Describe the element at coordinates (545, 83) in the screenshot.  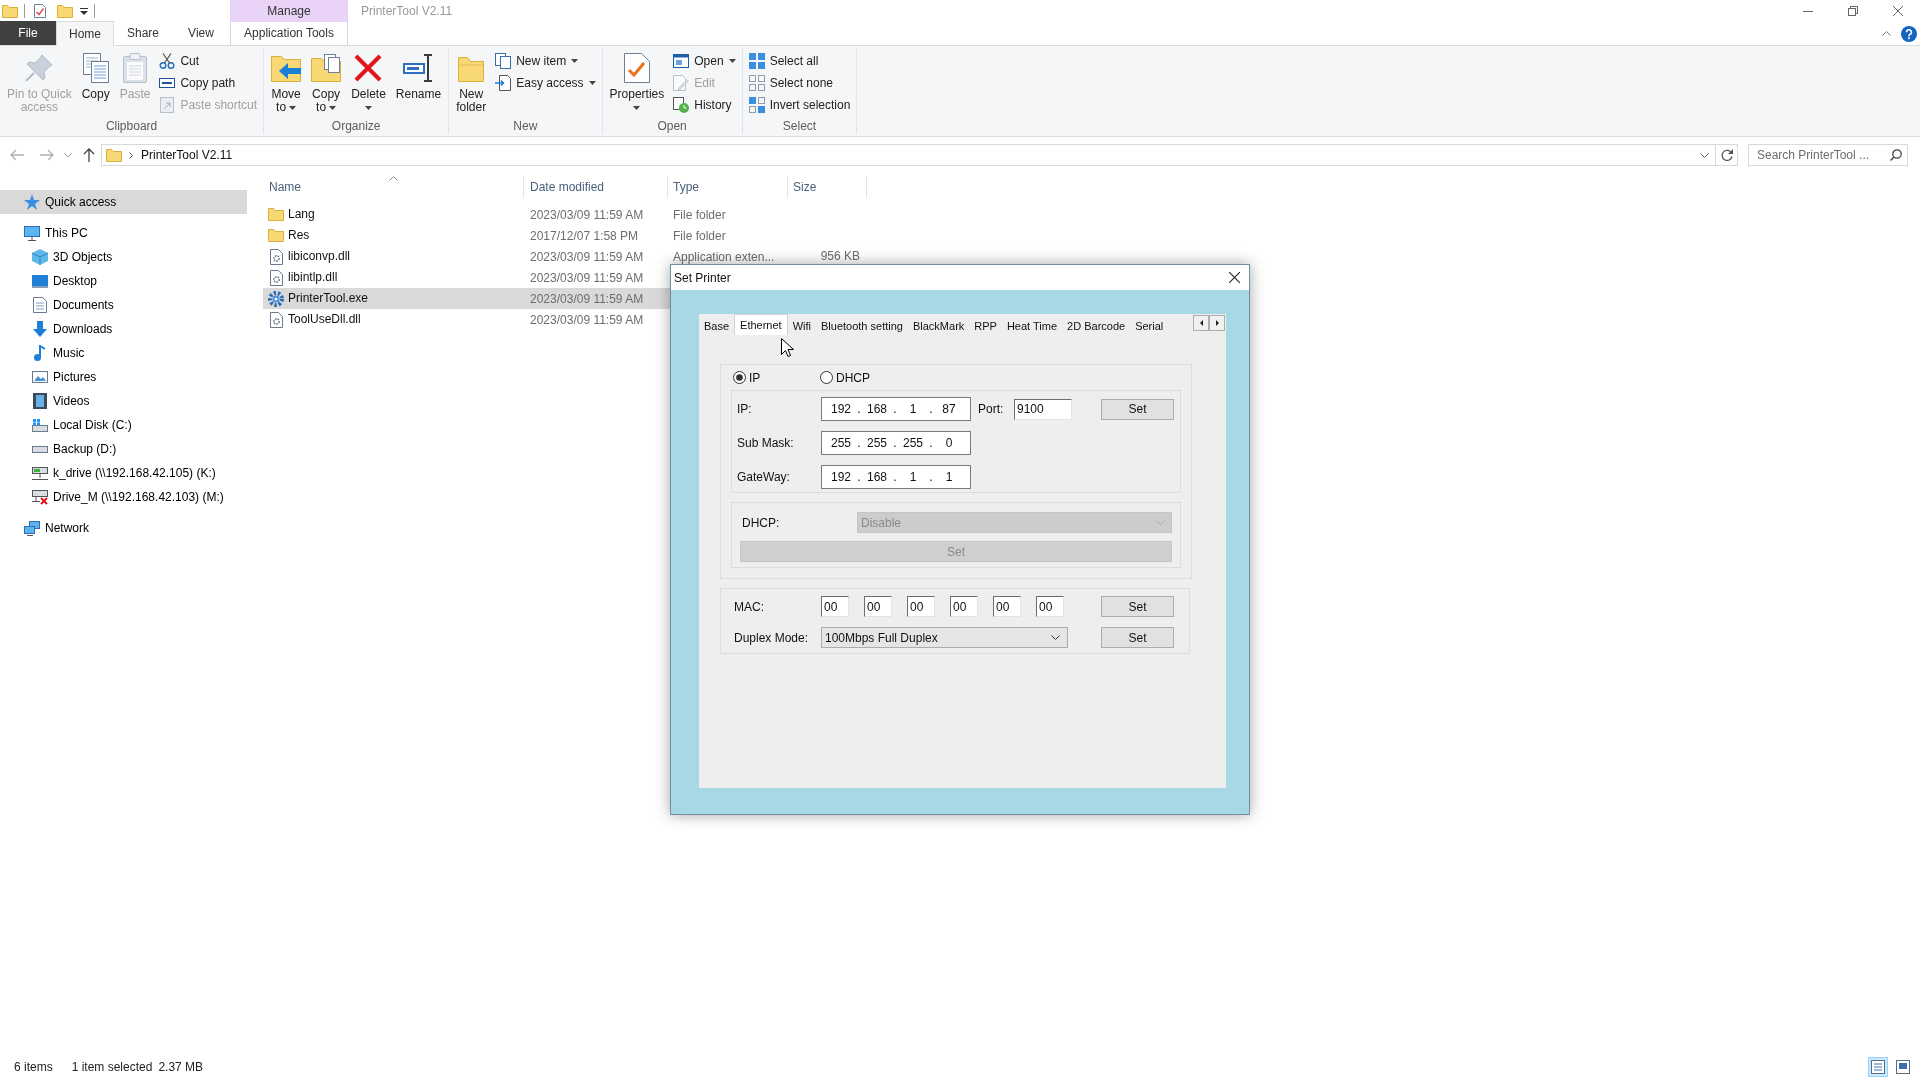
I see `ribbon-button: Easy access` at that location.